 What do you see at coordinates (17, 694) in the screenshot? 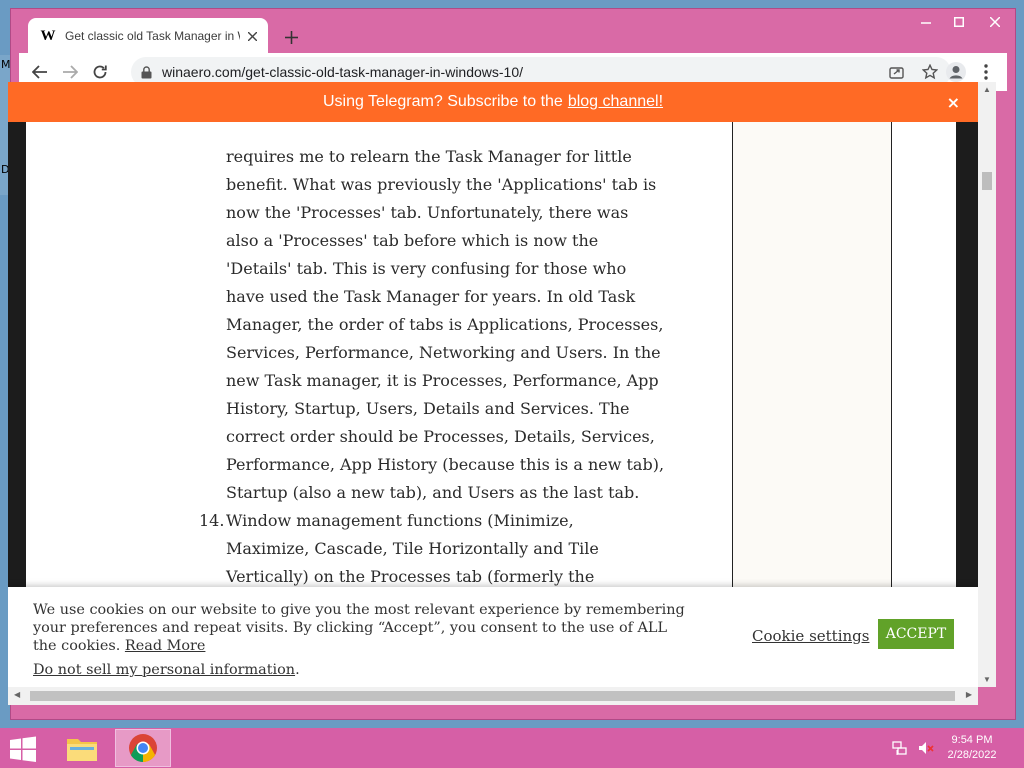
I see `scroll-left-arrow-icon: ◀` at bounding box center [17, 694].